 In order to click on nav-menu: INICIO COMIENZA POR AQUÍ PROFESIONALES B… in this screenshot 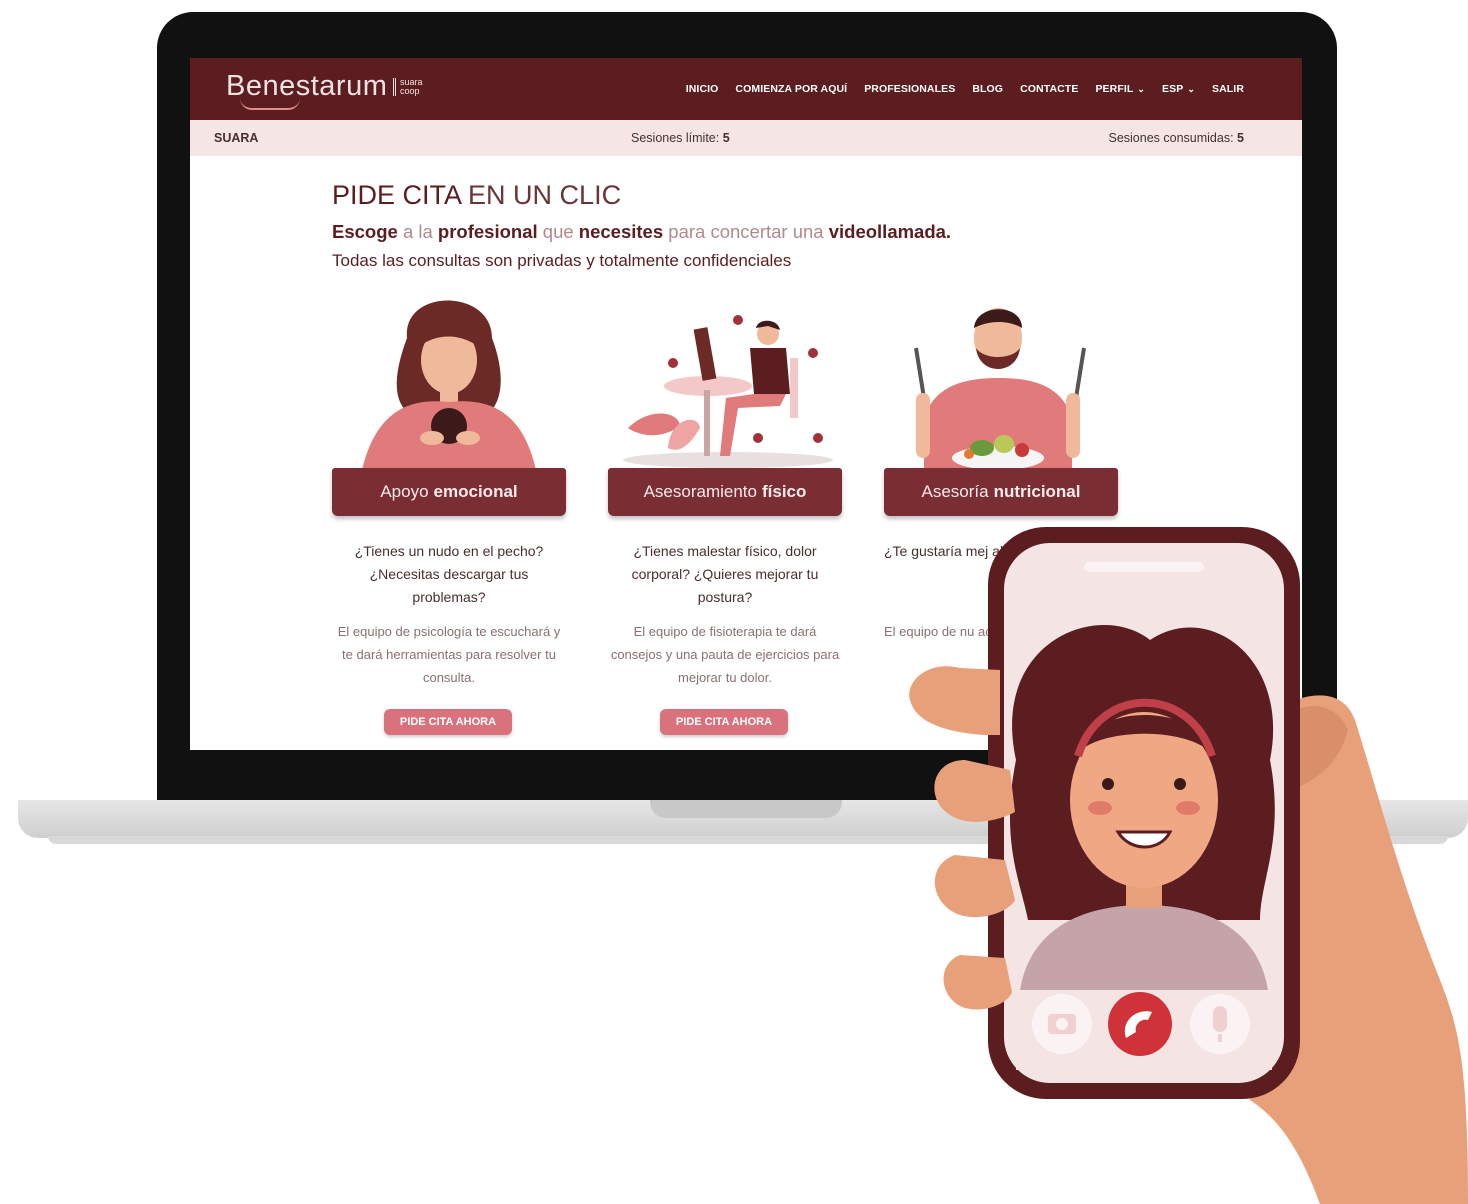, I will do `click(965, 89)`.